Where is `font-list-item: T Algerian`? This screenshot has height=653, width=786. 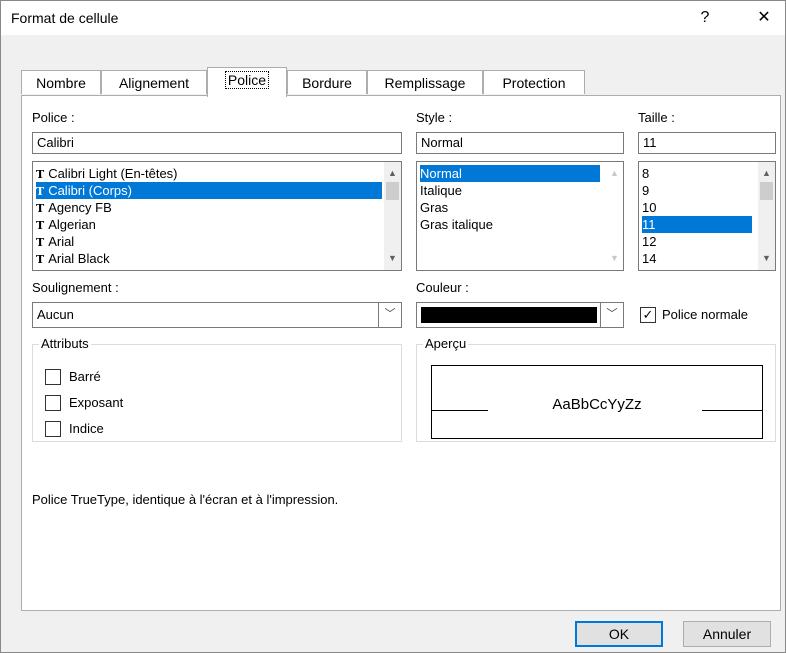
font-list-item: T Algerian is located at coordinates (66, 224).